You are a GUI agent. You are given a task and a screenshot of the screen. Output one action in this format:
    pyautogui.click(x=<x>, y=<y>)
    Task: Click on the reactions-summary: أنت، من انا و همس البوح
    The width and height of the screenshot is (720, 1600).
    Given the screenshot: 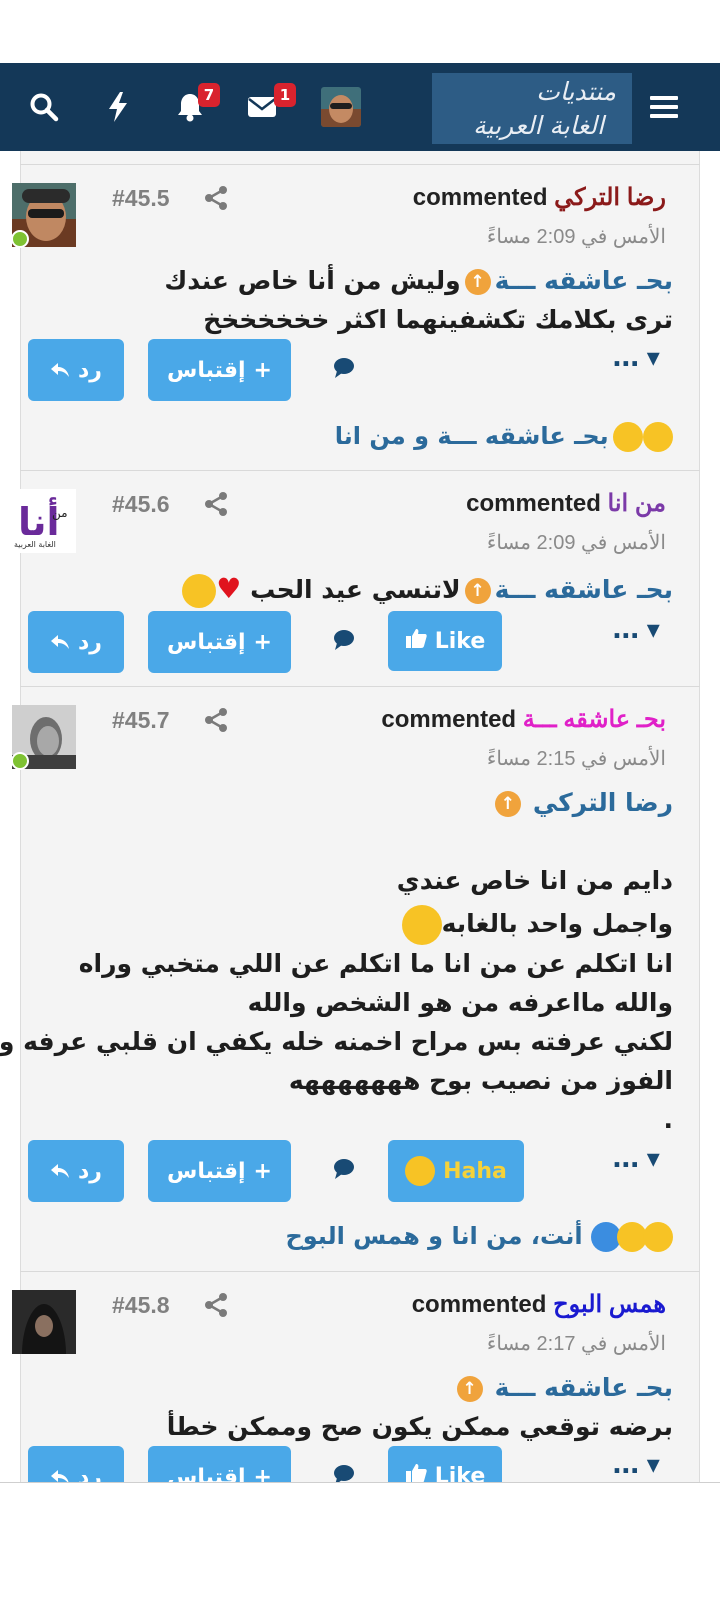 What is the action you would take?
    pyautogui.click(x=479, y=1237)
    